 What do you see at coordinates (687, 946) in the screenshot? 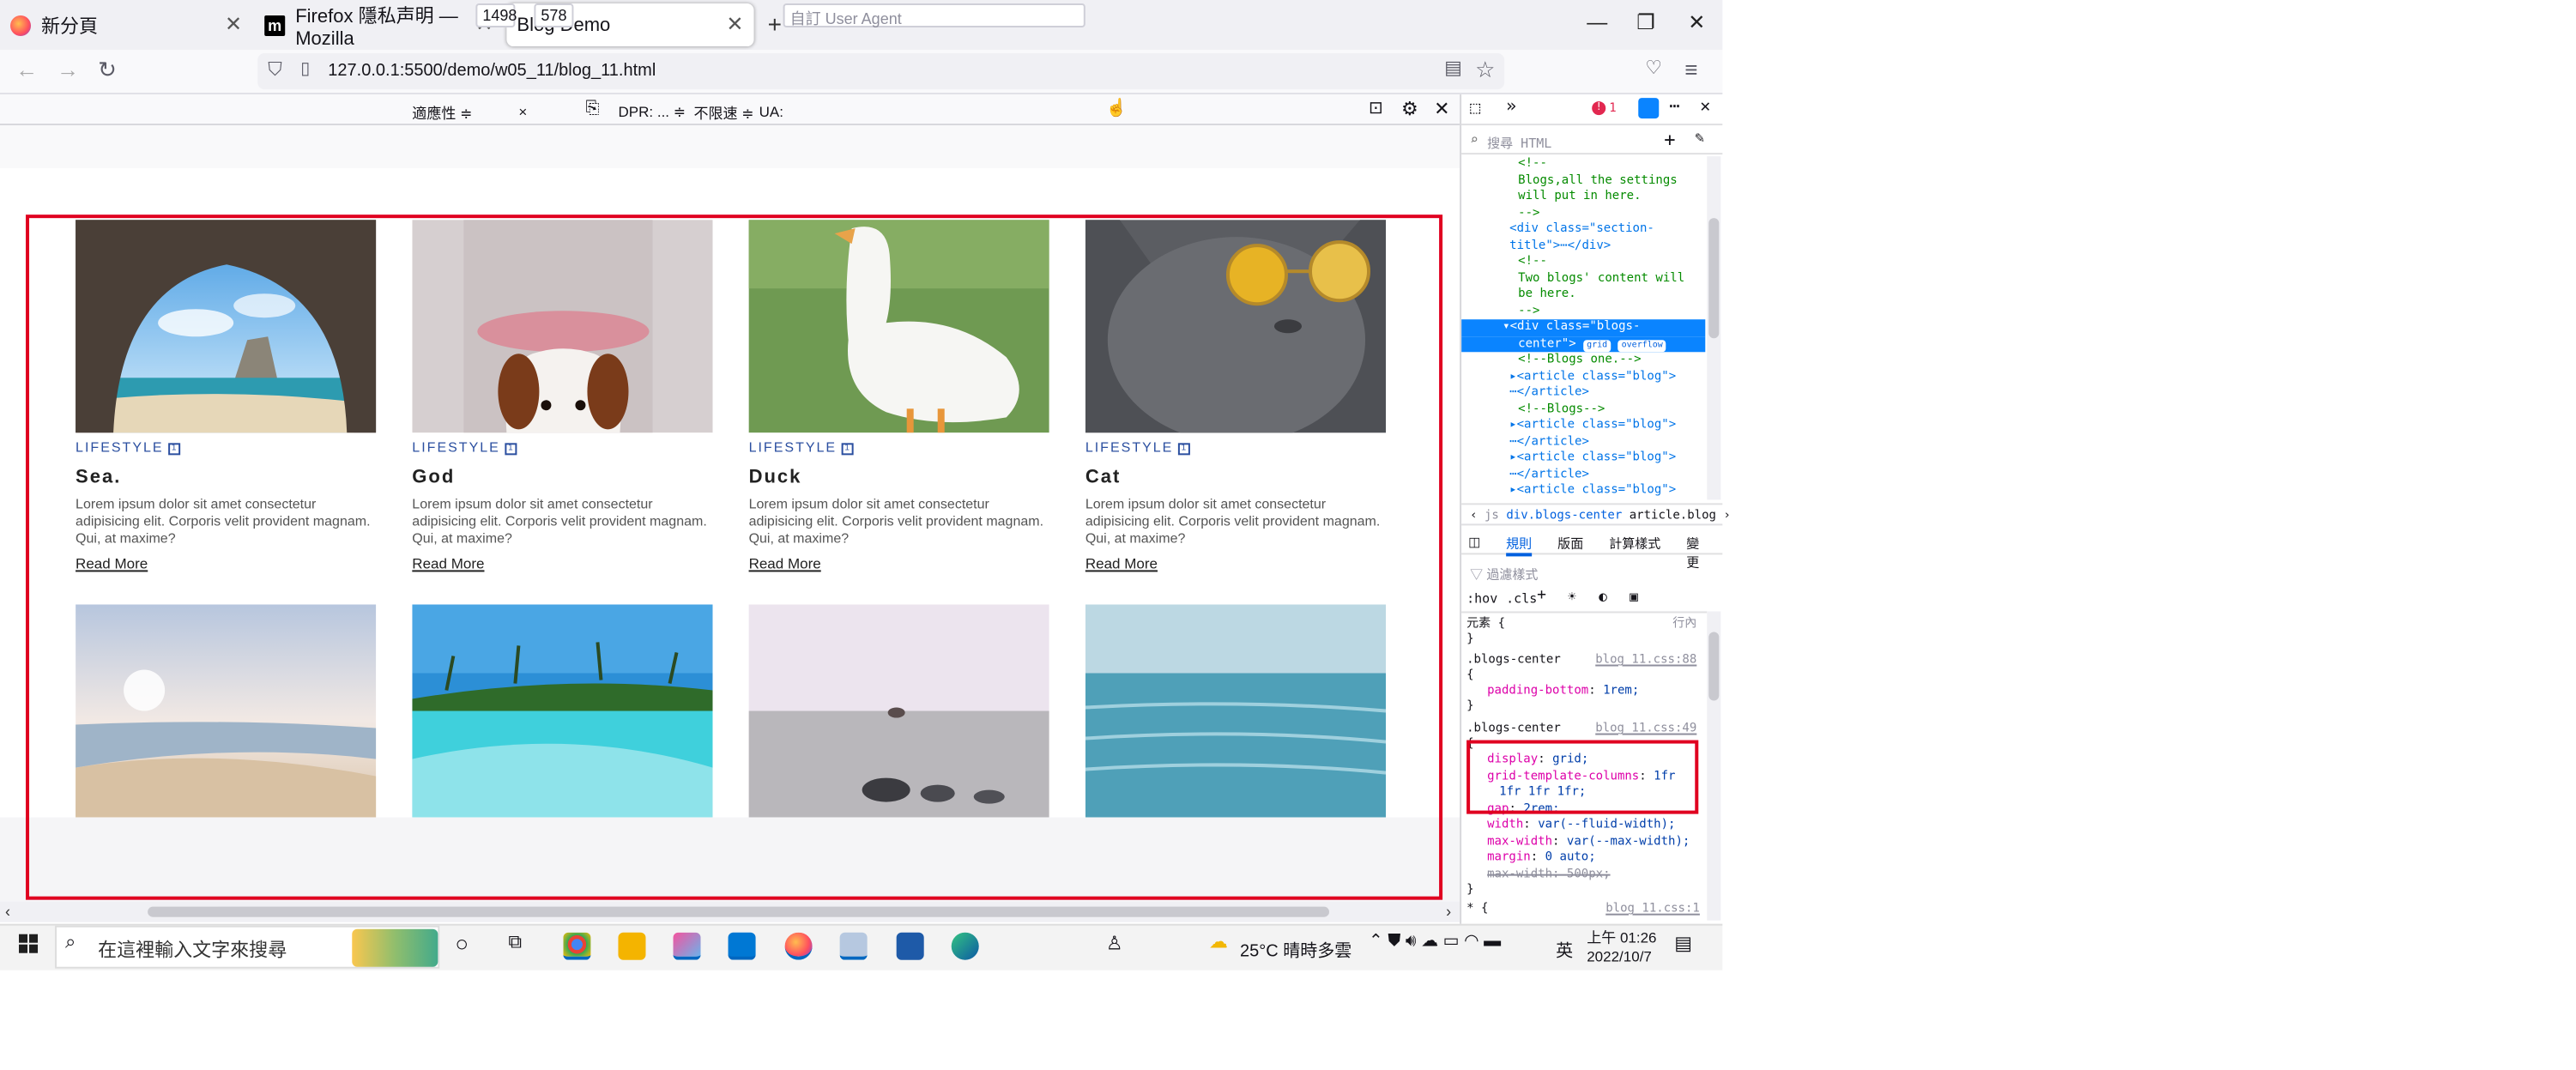
I see `app-icon` at bounding box center [687, 946].